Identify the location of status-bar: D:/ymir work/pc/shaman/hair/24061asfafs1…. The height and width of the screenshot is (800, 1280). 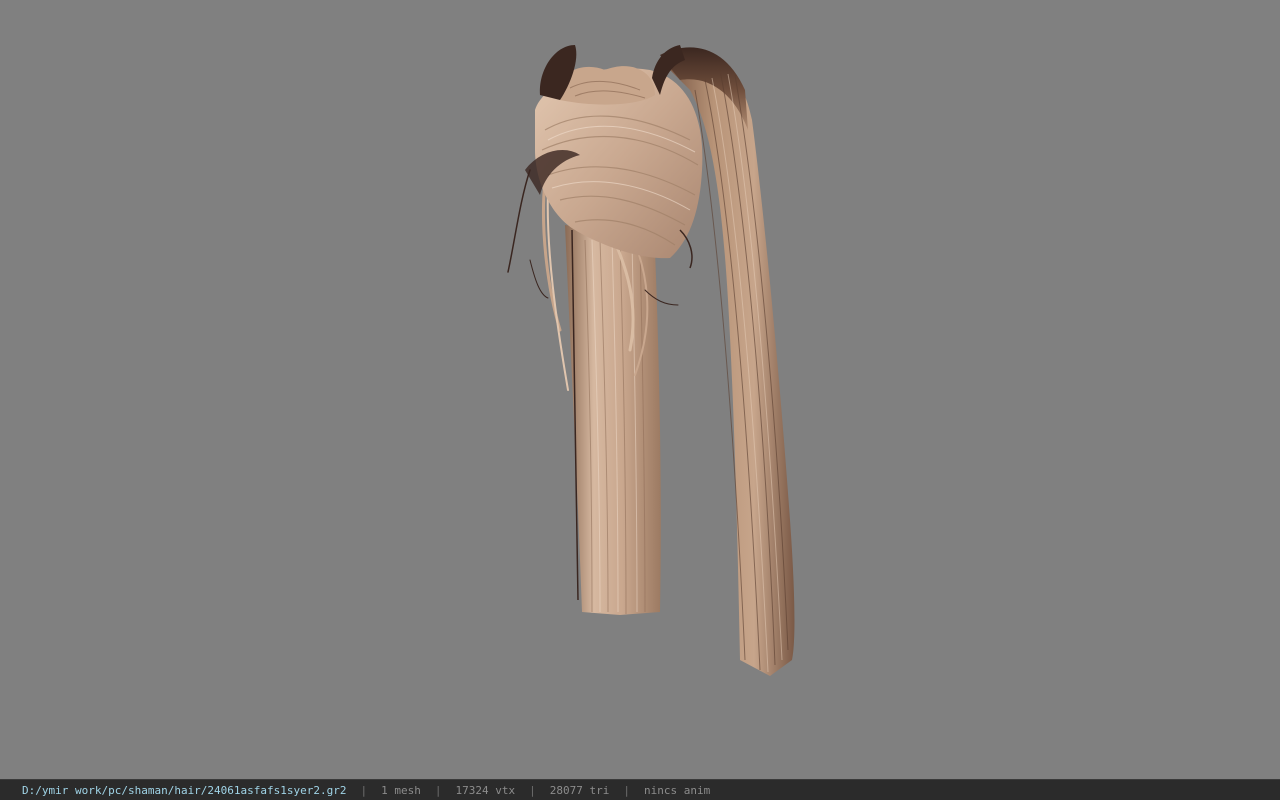
(640, 789).